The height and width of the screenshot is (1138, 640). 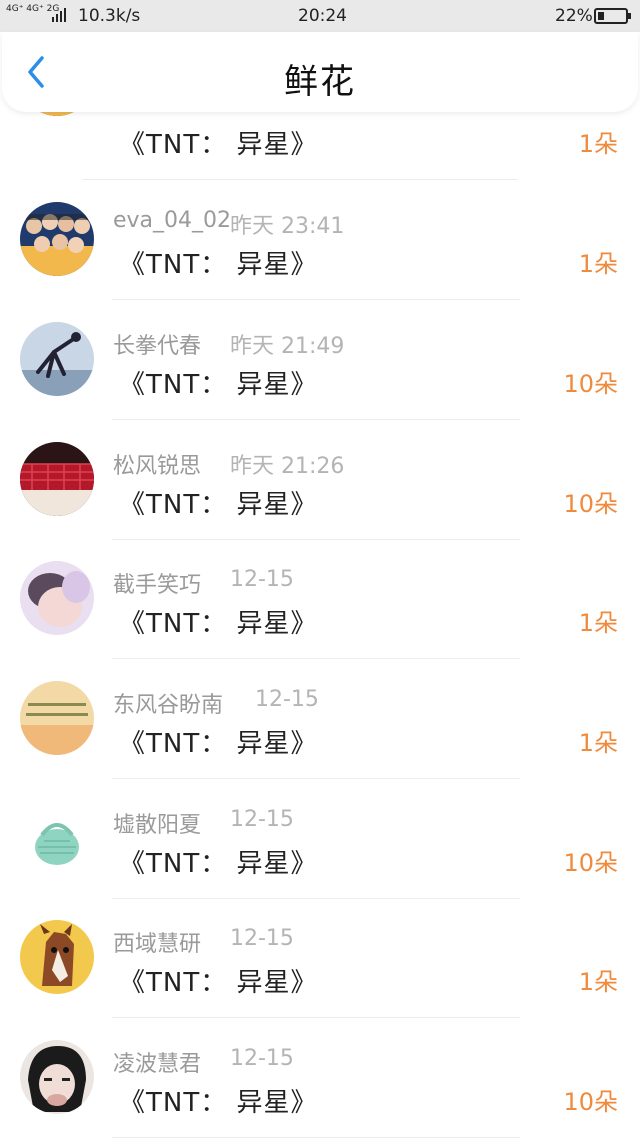 I want to click on horse-cartoon-avatar-image, so click(x=57, y=957).